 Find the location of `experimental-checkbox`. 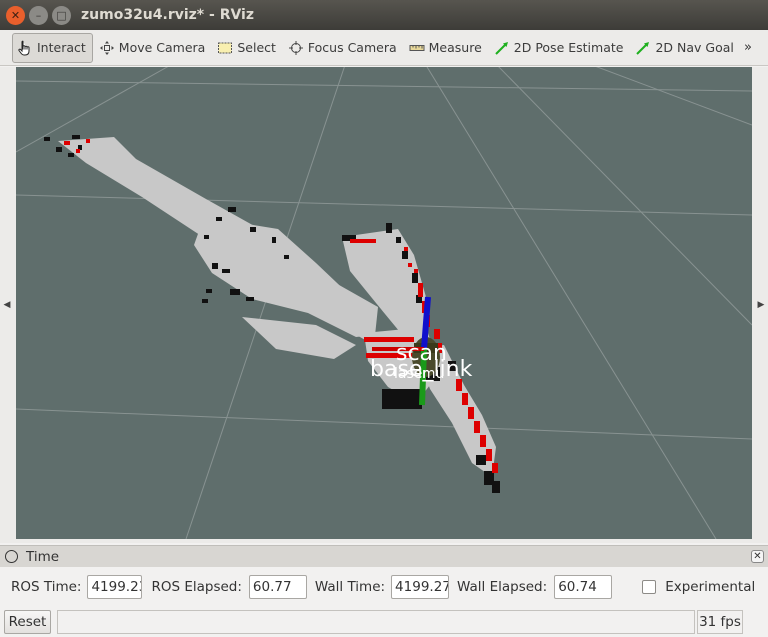

experimental-checkbox is located at coordinates (649, 587).